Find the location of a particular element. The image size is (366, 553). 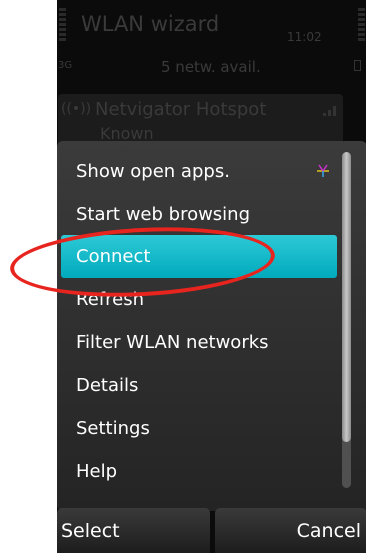

menu-item-filter-wlan-networks: Filter WLAN networks is located at coordinates (199, 342).